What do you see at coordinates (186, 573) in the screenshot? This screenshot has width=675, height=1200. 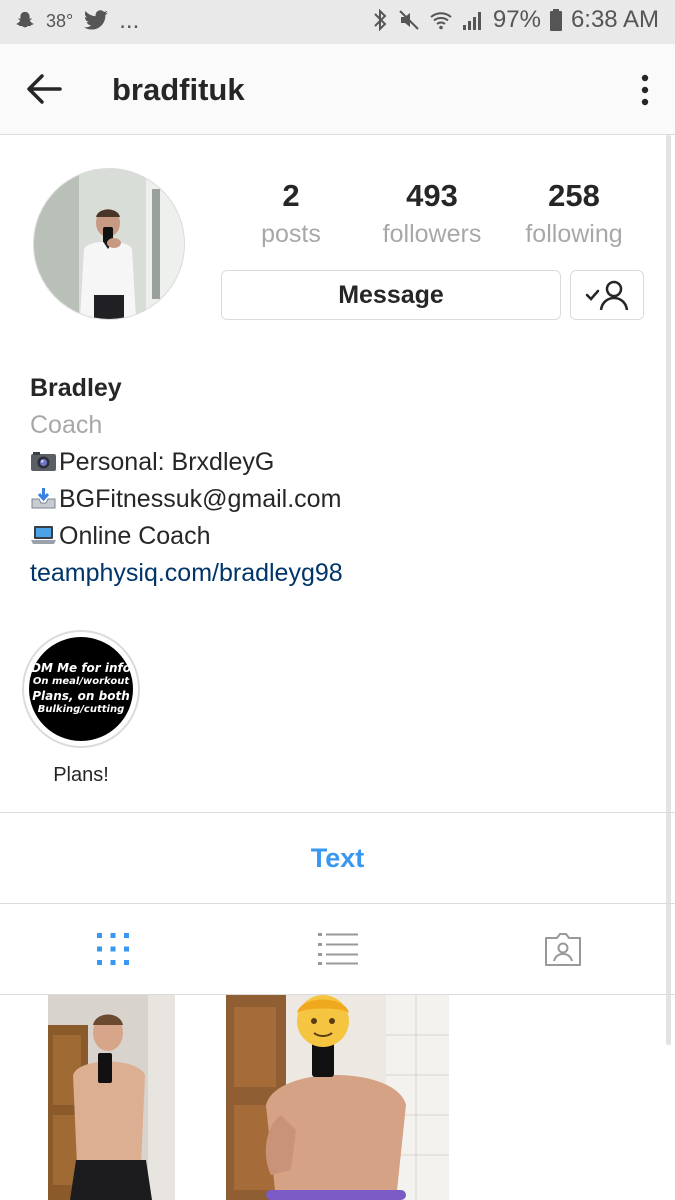 I see `bio-website-link: teamphysiq.com/bradleyg98` at bounding box center [186, 573].